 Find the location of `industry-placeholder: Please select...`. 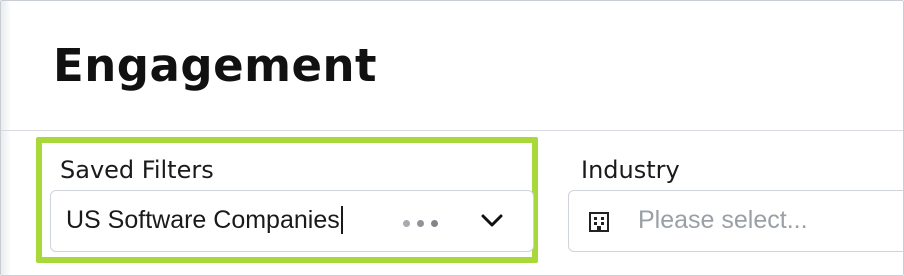

industry-placeholder: Please select... is located at coordinates (723, 220).